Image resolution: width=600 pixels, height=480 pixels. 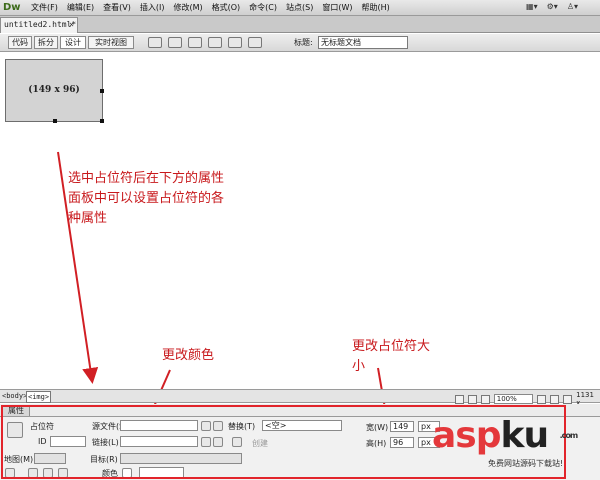 I want to click on title-input: 无标题文档, so click(x=363, y=42).